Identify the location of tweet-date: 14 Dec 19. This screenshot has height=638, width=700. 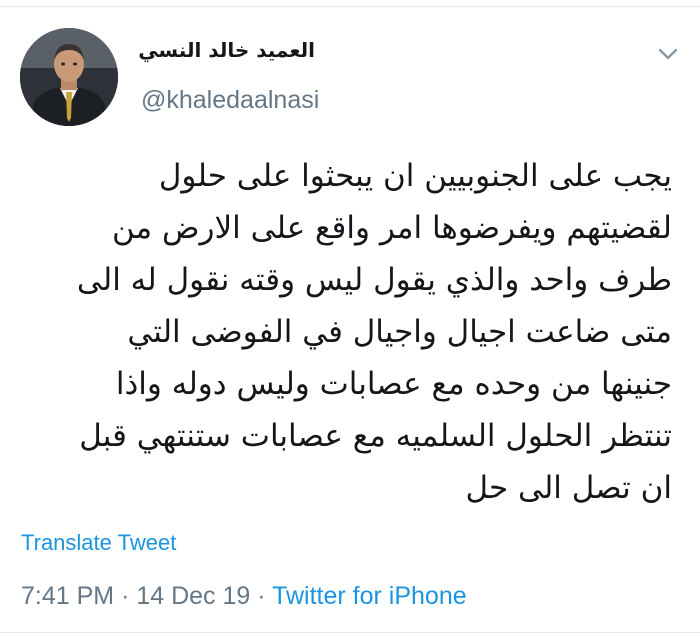
(193, 596).